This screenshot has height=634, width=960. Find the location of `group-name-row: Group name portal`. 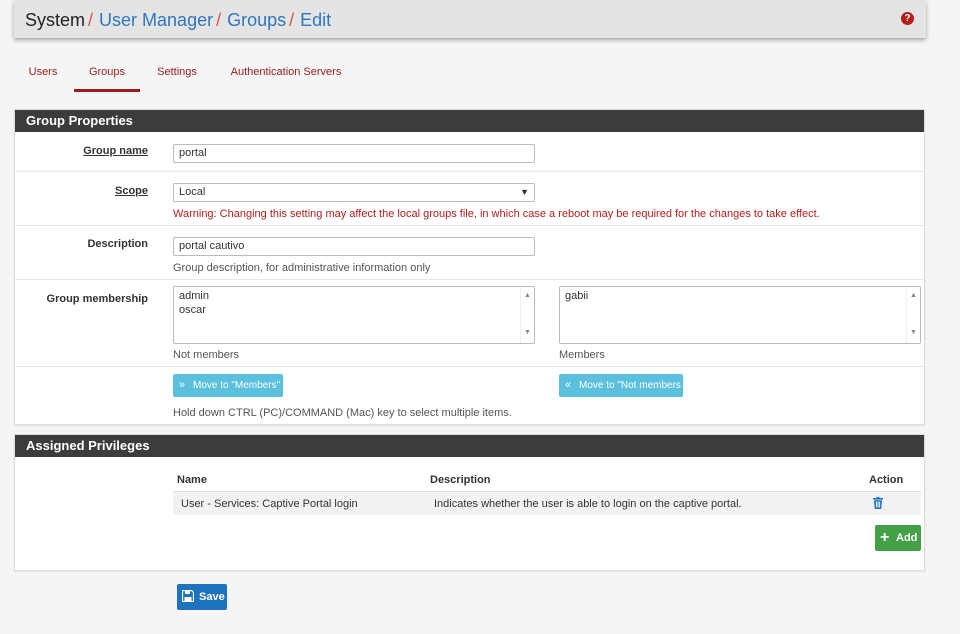

group-name-row: Group name portal is located at coordinates (469, 151).